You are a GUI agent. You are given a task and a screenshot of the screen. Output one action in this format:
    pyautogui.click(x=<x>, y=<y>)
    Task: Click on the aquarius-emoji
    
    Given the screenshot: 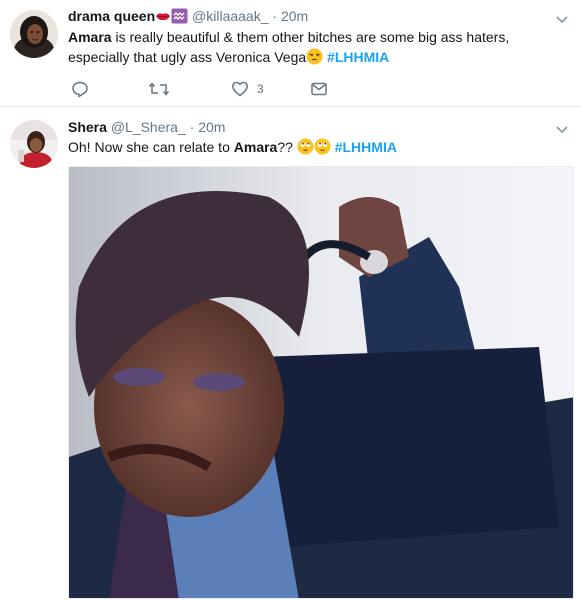 What is the action you would take?
    pyautogui.click(x=179, y=18)
    